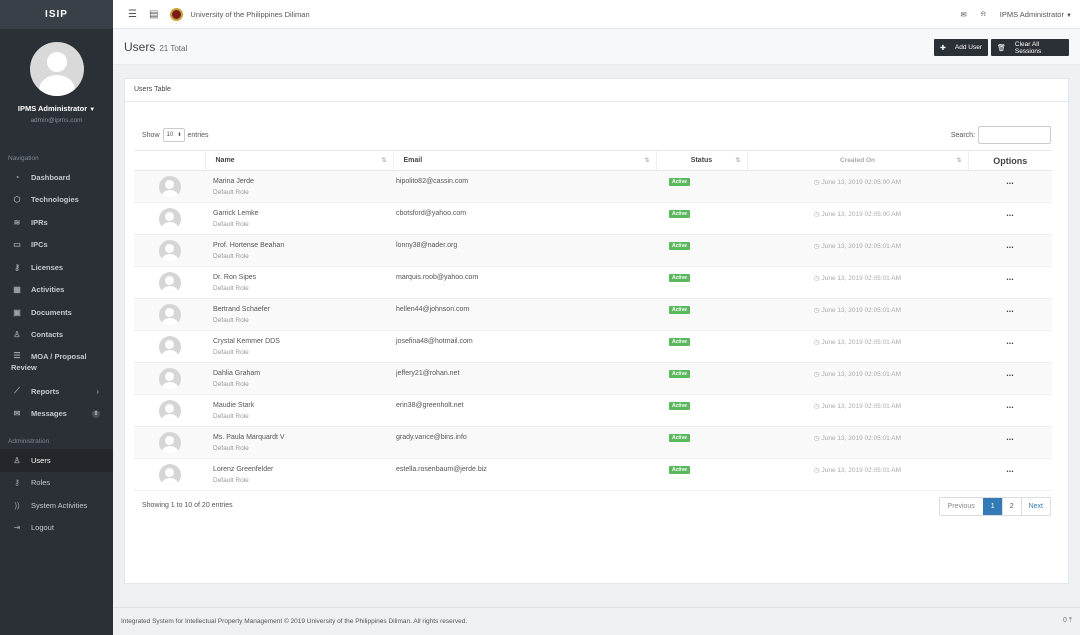  Describe the element at coordinates (151, 135) in the screenshot. I see `show-label: Show` at that location.